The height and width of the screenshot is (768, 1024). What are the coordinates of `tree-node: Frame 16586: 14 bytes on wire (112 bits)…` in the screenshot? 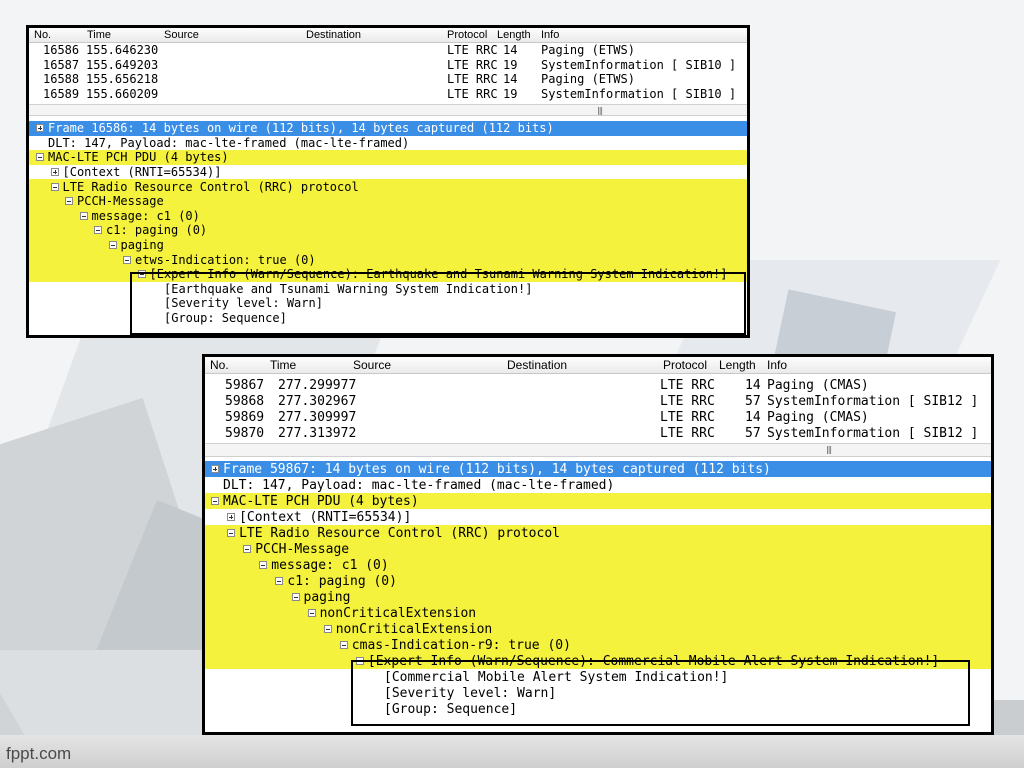 It's located at (388, 128).